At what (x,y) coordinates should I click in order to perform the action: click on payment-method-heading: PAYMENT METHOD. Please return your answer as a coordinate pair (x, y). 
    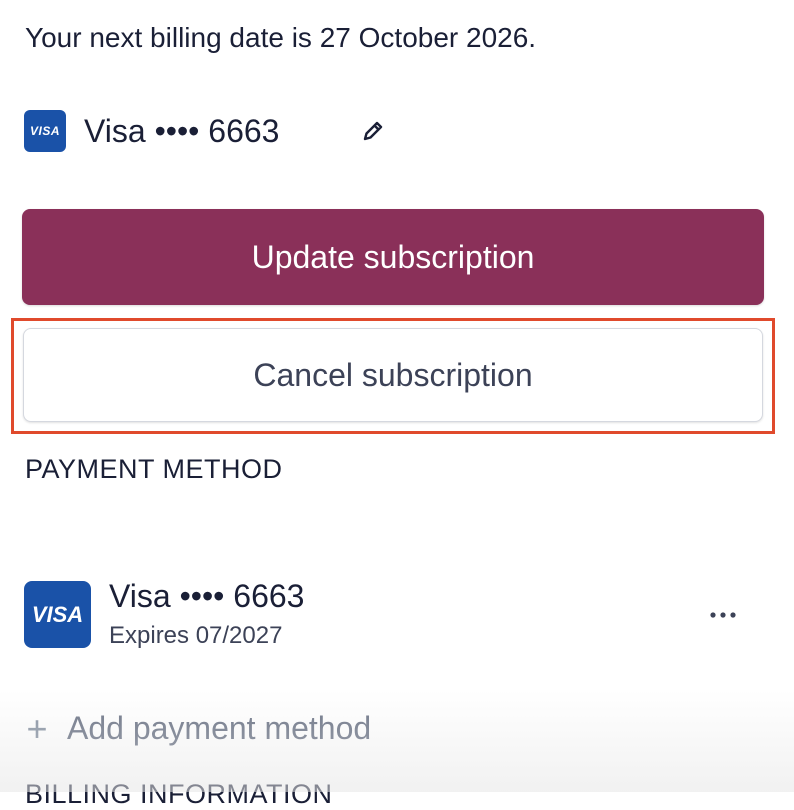
    Looking at the image, I should click on (154, 469).